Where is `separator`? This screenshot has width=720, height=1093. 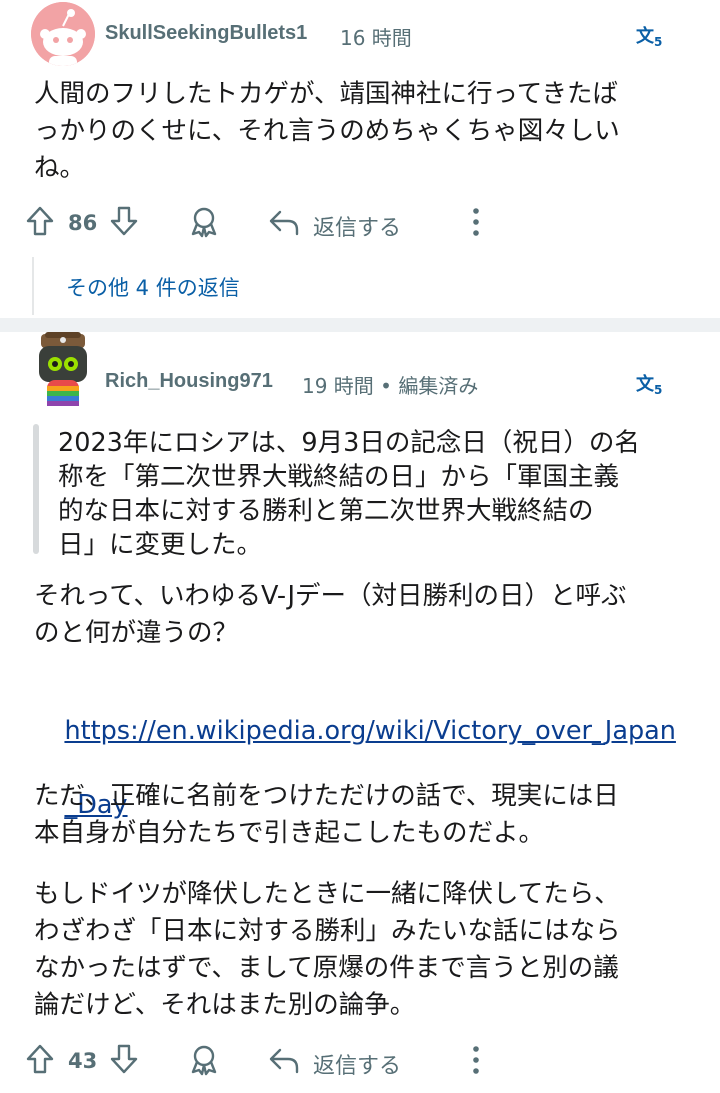 separator is located at coordinates (360, 325).